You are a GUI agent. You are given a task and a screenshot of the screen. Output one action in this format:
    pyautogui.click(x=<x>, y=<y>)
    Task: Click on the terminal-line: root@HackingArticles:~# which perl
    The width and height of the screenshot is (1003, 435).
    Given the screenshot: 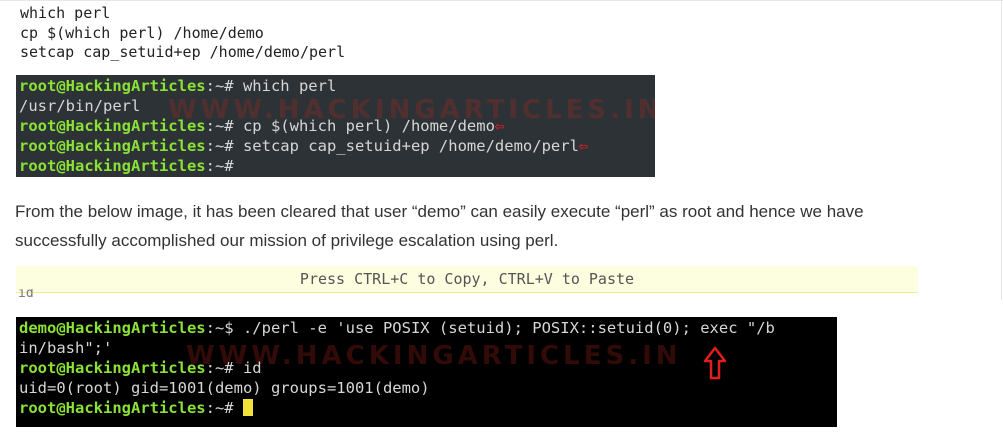 What is the action you would take?
    pyautogui.click(x=177, y=86)
    